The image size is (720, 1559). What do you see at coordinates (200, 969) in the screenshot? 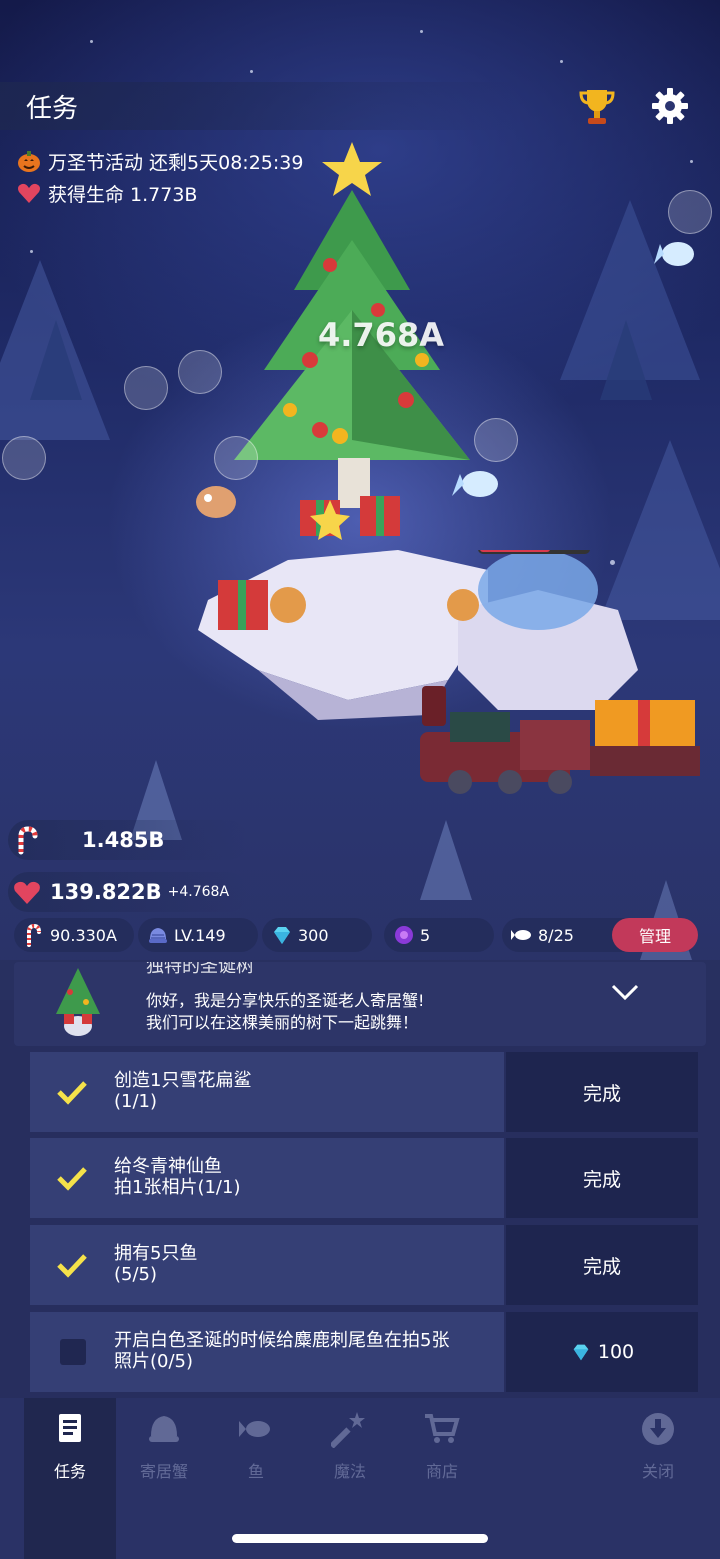
I see `quest-name: 独特的圣诞树` at bounding box center [200, 969].